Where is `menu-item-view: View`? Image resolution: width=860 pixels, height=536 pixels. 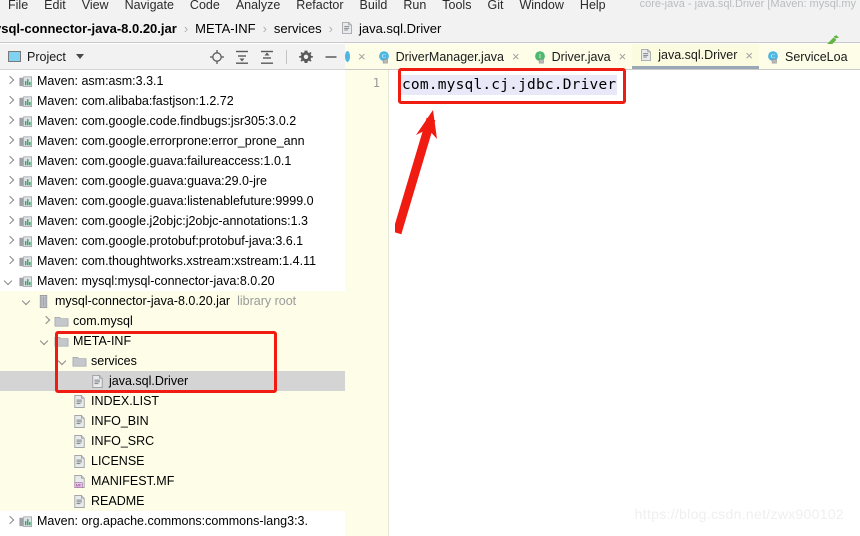
menu-item-view: View is located at coordinates (95, 7).